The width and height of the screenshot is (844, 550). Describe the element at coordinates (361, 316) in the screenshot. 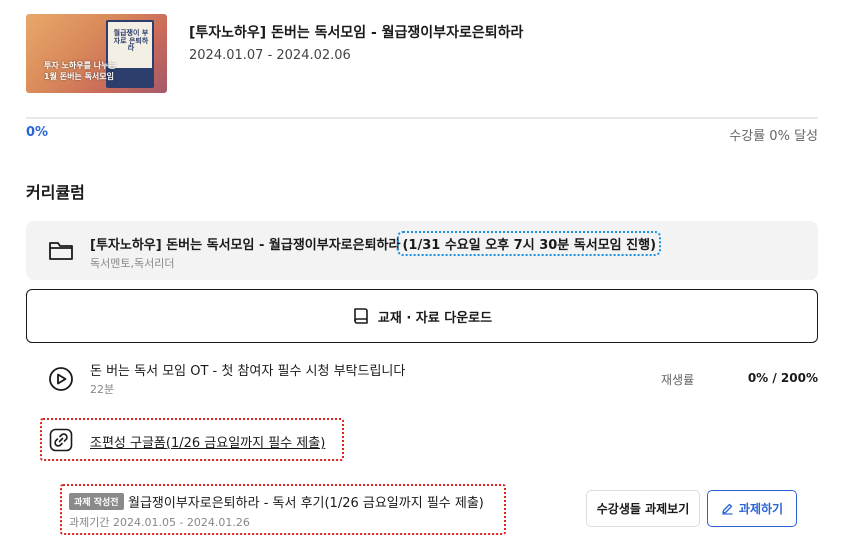

I see `book-icon` at that location.